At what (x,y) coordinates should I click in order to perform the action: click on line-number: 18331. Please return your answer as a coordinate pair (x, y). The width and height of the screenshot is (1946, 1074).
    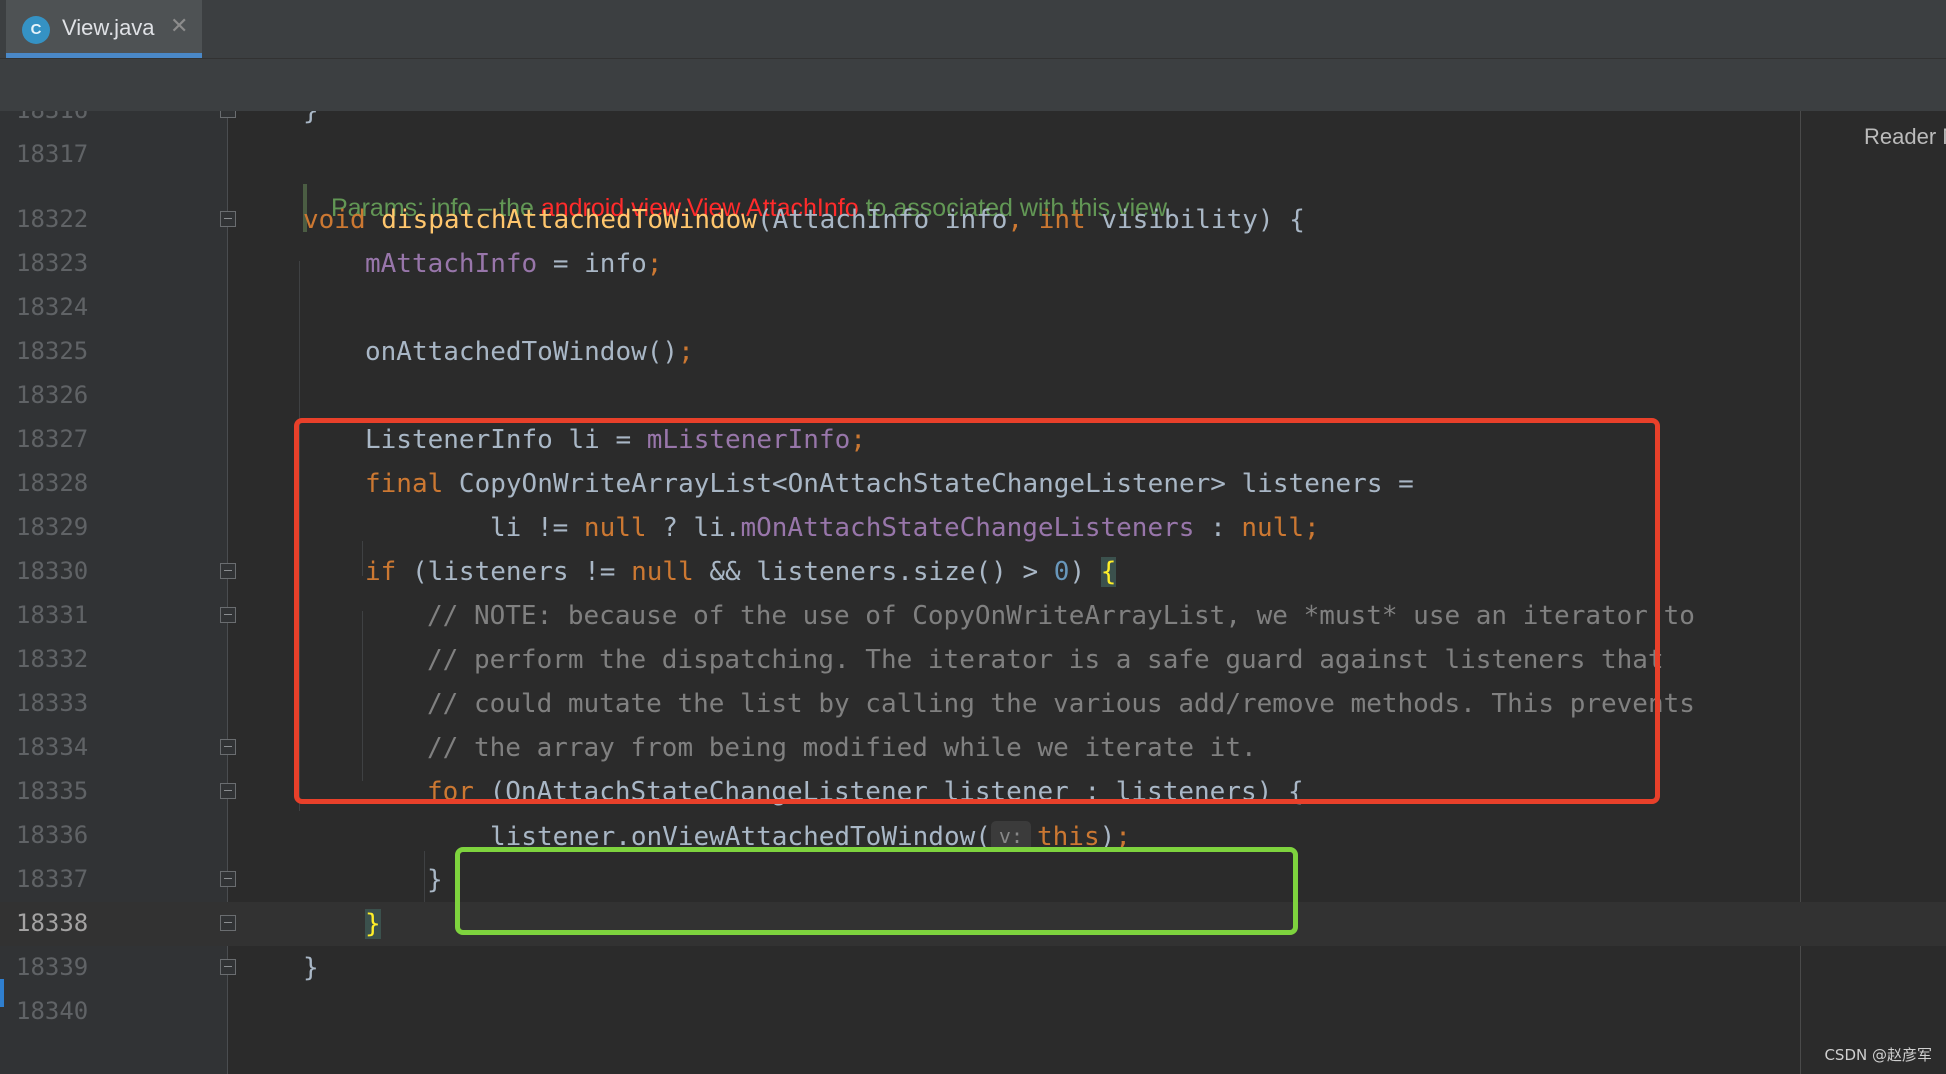
    Looking at the image, I should click on (52, 615).